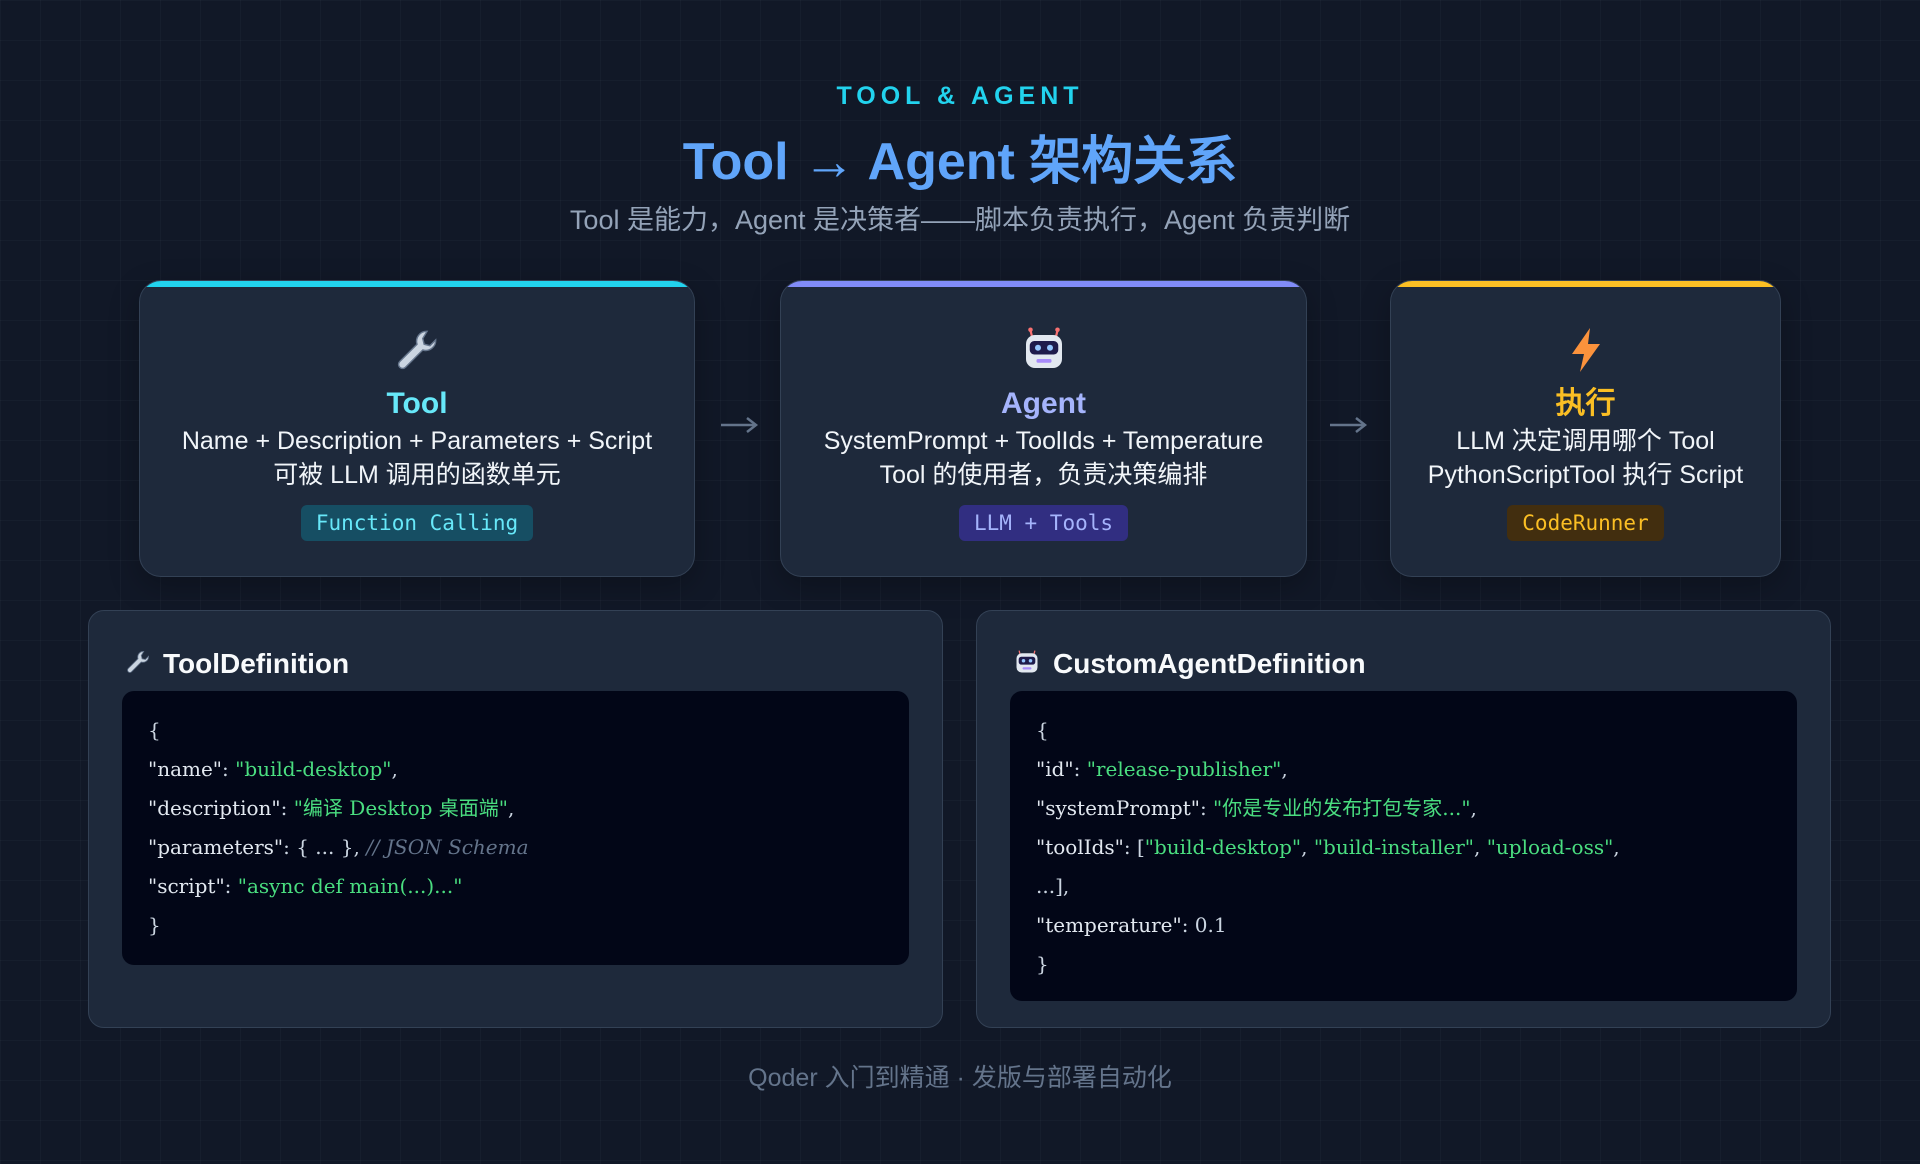  I want to click on footer-text: Qoder 入门到精通 · 发版与部署自动化, so click(960, 1078).